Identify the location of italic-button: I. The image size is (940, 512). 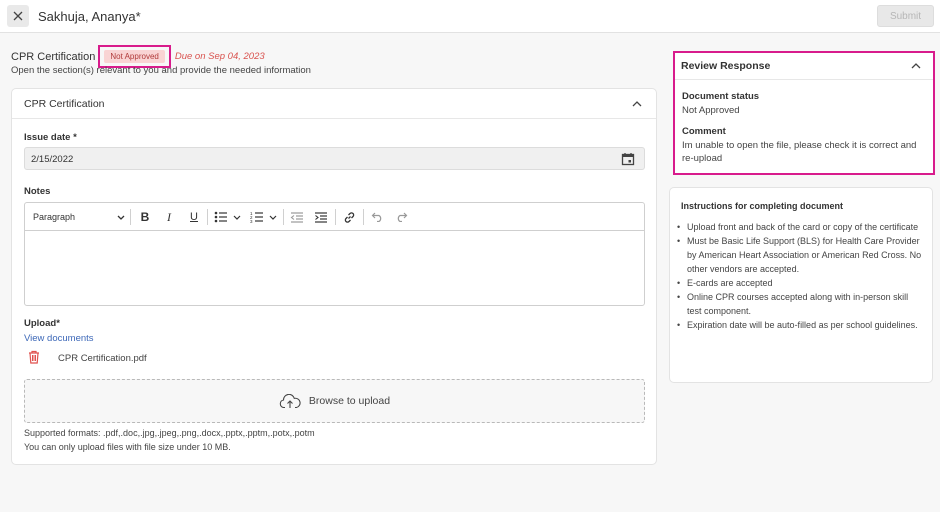
(169, 217).